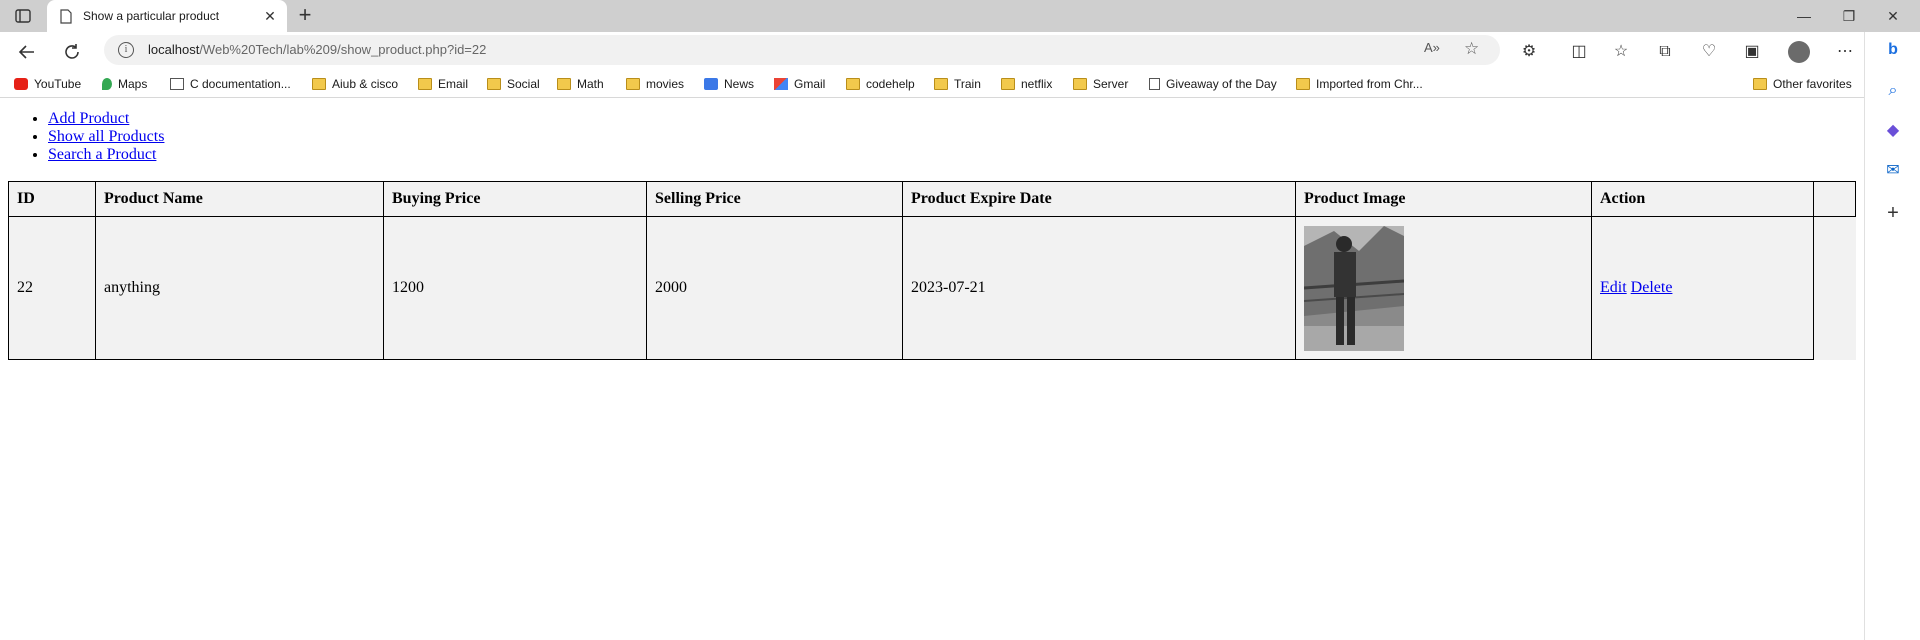 The image size is (1920, 640). I want to click on news-icon, so click(711, 84).